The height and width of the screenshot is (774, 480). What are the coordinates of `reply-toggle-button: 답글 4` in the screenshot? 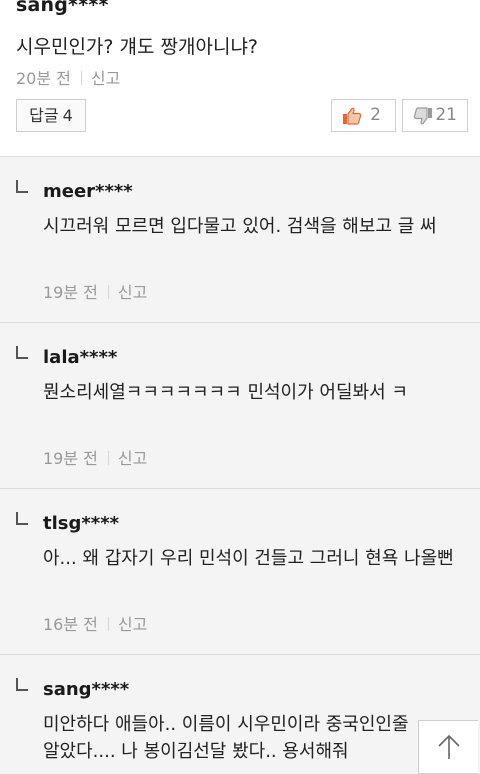 It's located at (51, 115).